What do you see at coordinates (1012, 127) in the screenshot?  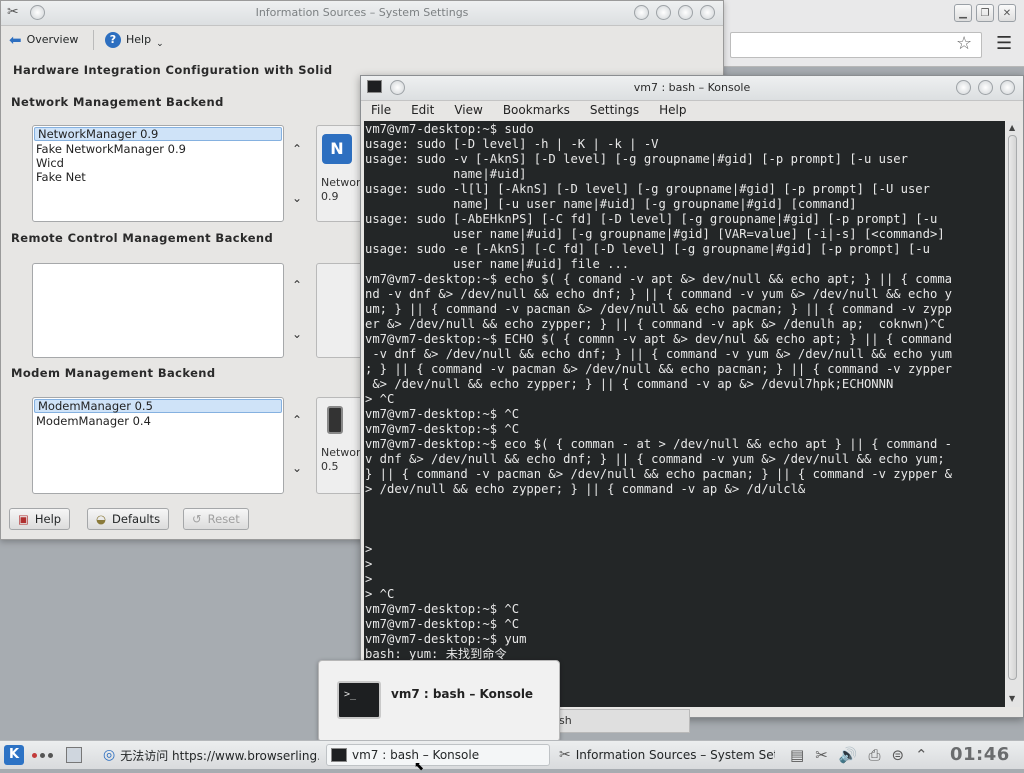 I see `scroll-up-icon: ▲` at bounding box center [1012, 127].